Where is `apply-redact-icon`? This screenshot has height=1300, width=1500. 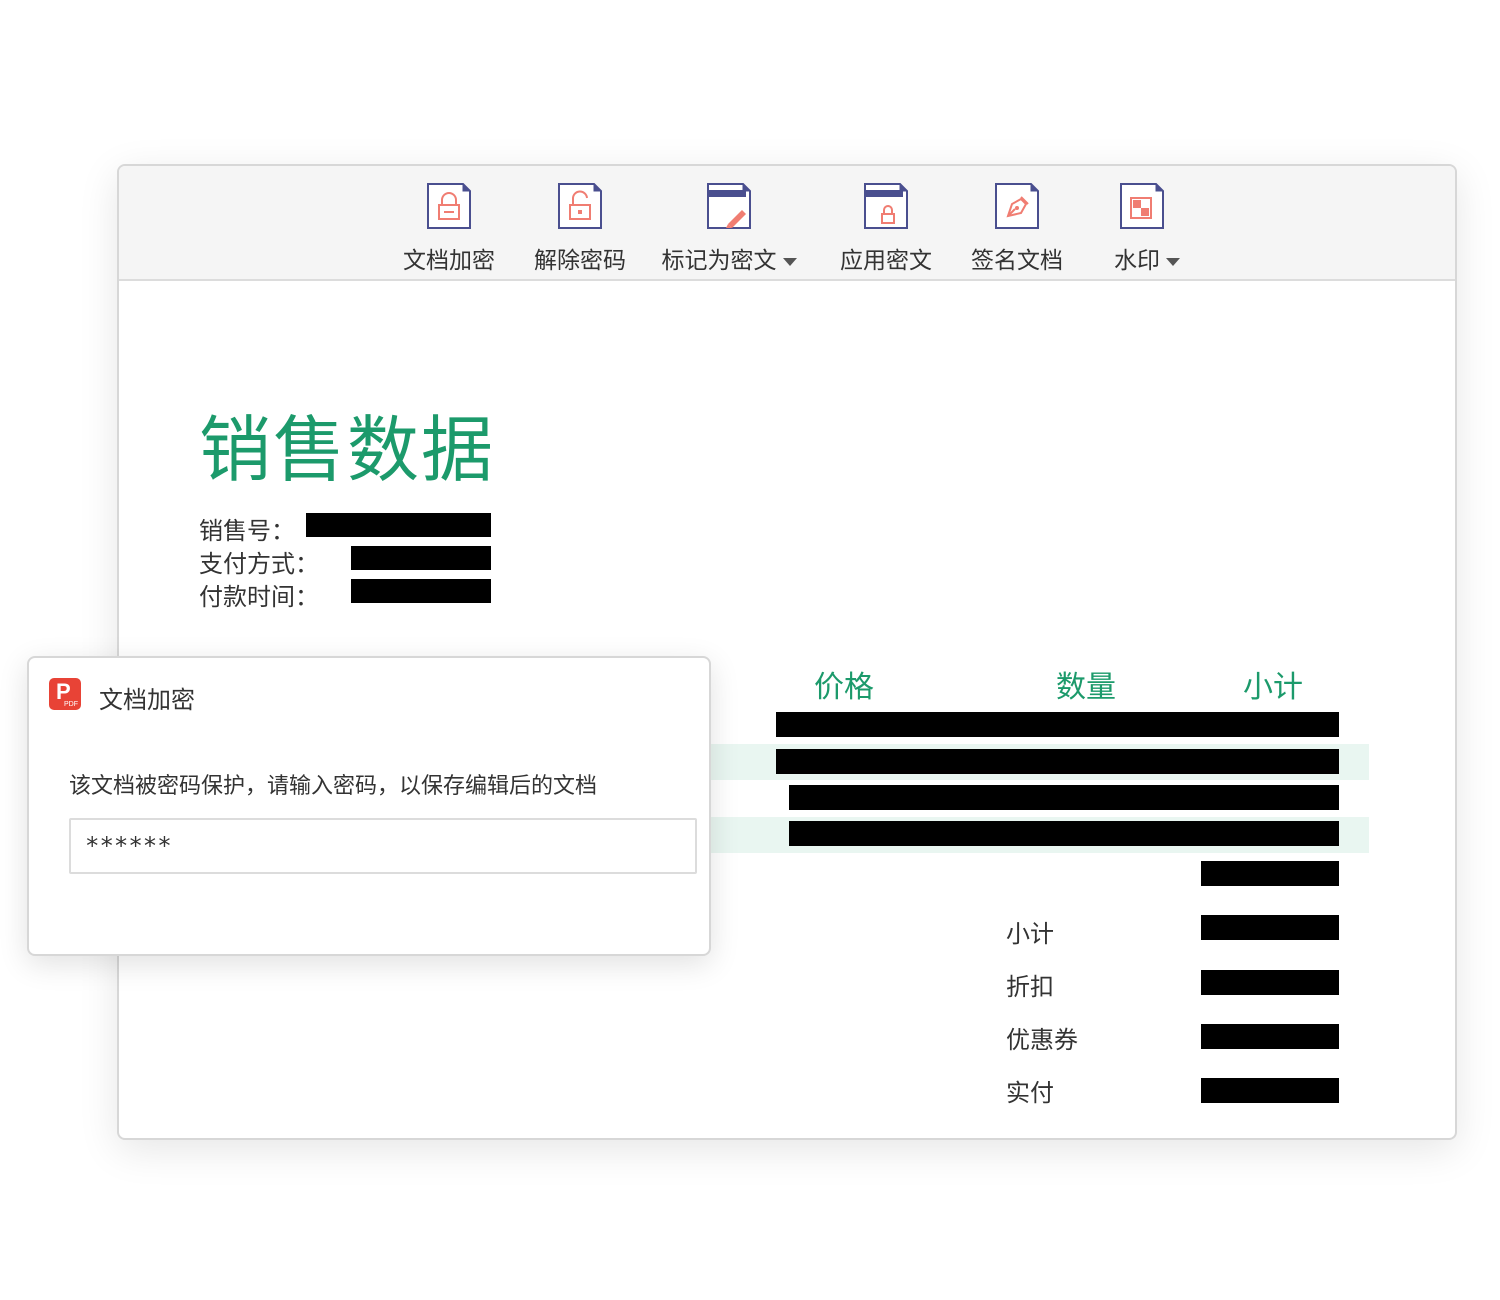
apply-redact-icon is located at coordinates (886, 206).